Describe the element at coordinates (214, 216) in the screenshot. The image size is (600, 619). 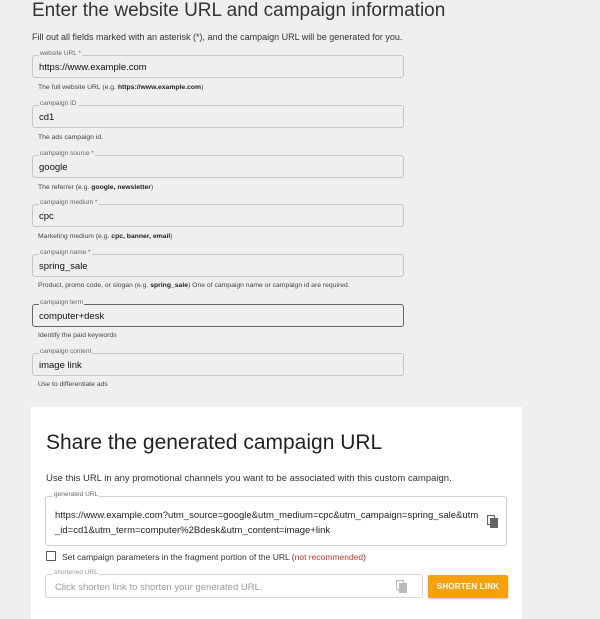
I see `campaign-medium-input` at that location.